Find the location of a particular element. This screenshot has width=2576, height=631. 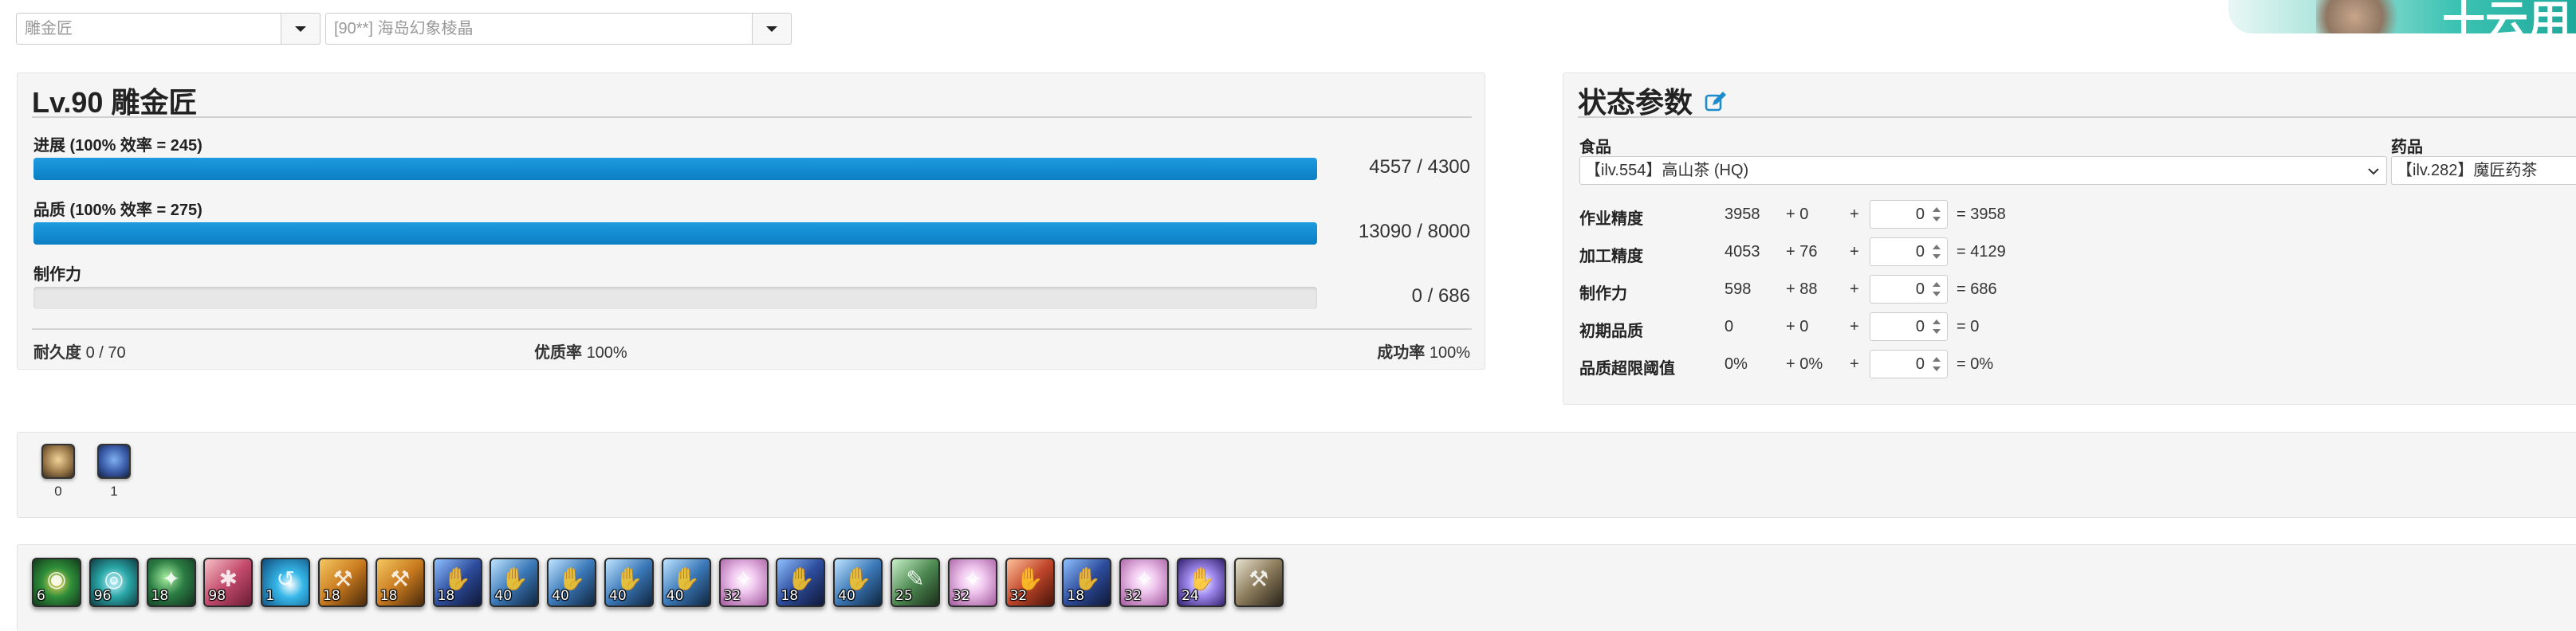

skill-cost: 18 is located at coordinates (331, 596).